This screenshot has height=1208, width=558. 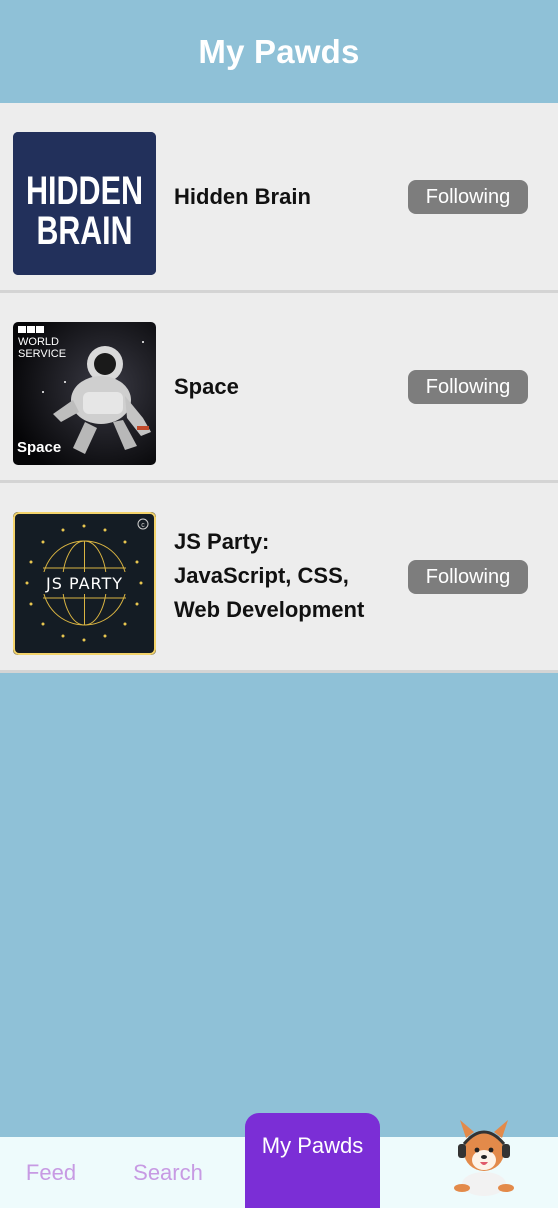 I want to click on tab-feed: Feed, so click(x=51, y=1172).